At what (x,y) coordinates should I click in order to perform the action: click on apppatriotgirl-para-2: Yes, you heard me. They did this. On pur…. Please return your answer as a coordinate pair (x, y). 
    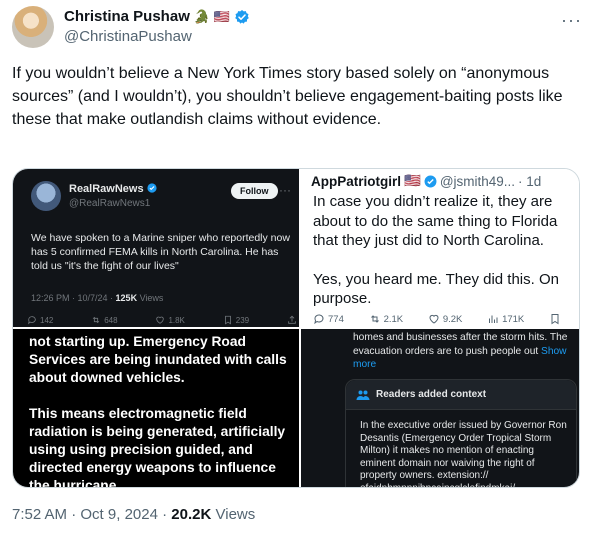
    Looking at the image, I should click on (436, 289).